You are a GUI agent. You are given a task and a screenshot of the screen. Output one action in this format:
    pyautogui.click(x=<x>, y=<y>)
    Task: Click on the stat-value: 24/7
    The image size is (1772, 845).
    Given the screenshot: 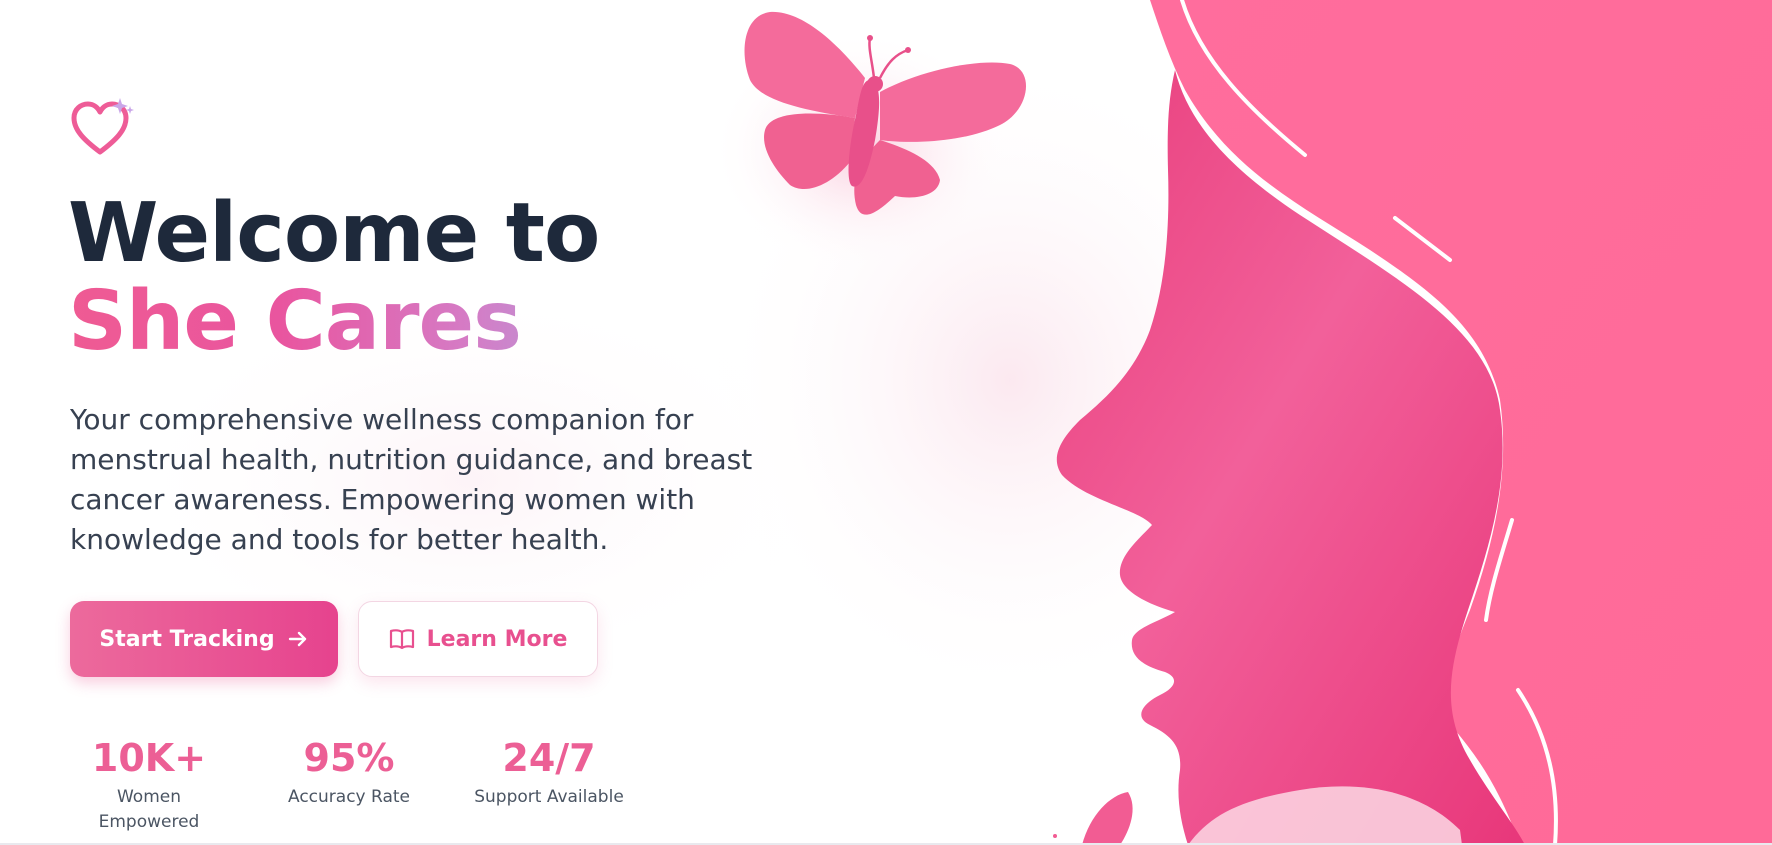 What is the action you would take?
    pyautogui.click(x=549, y=758)
    